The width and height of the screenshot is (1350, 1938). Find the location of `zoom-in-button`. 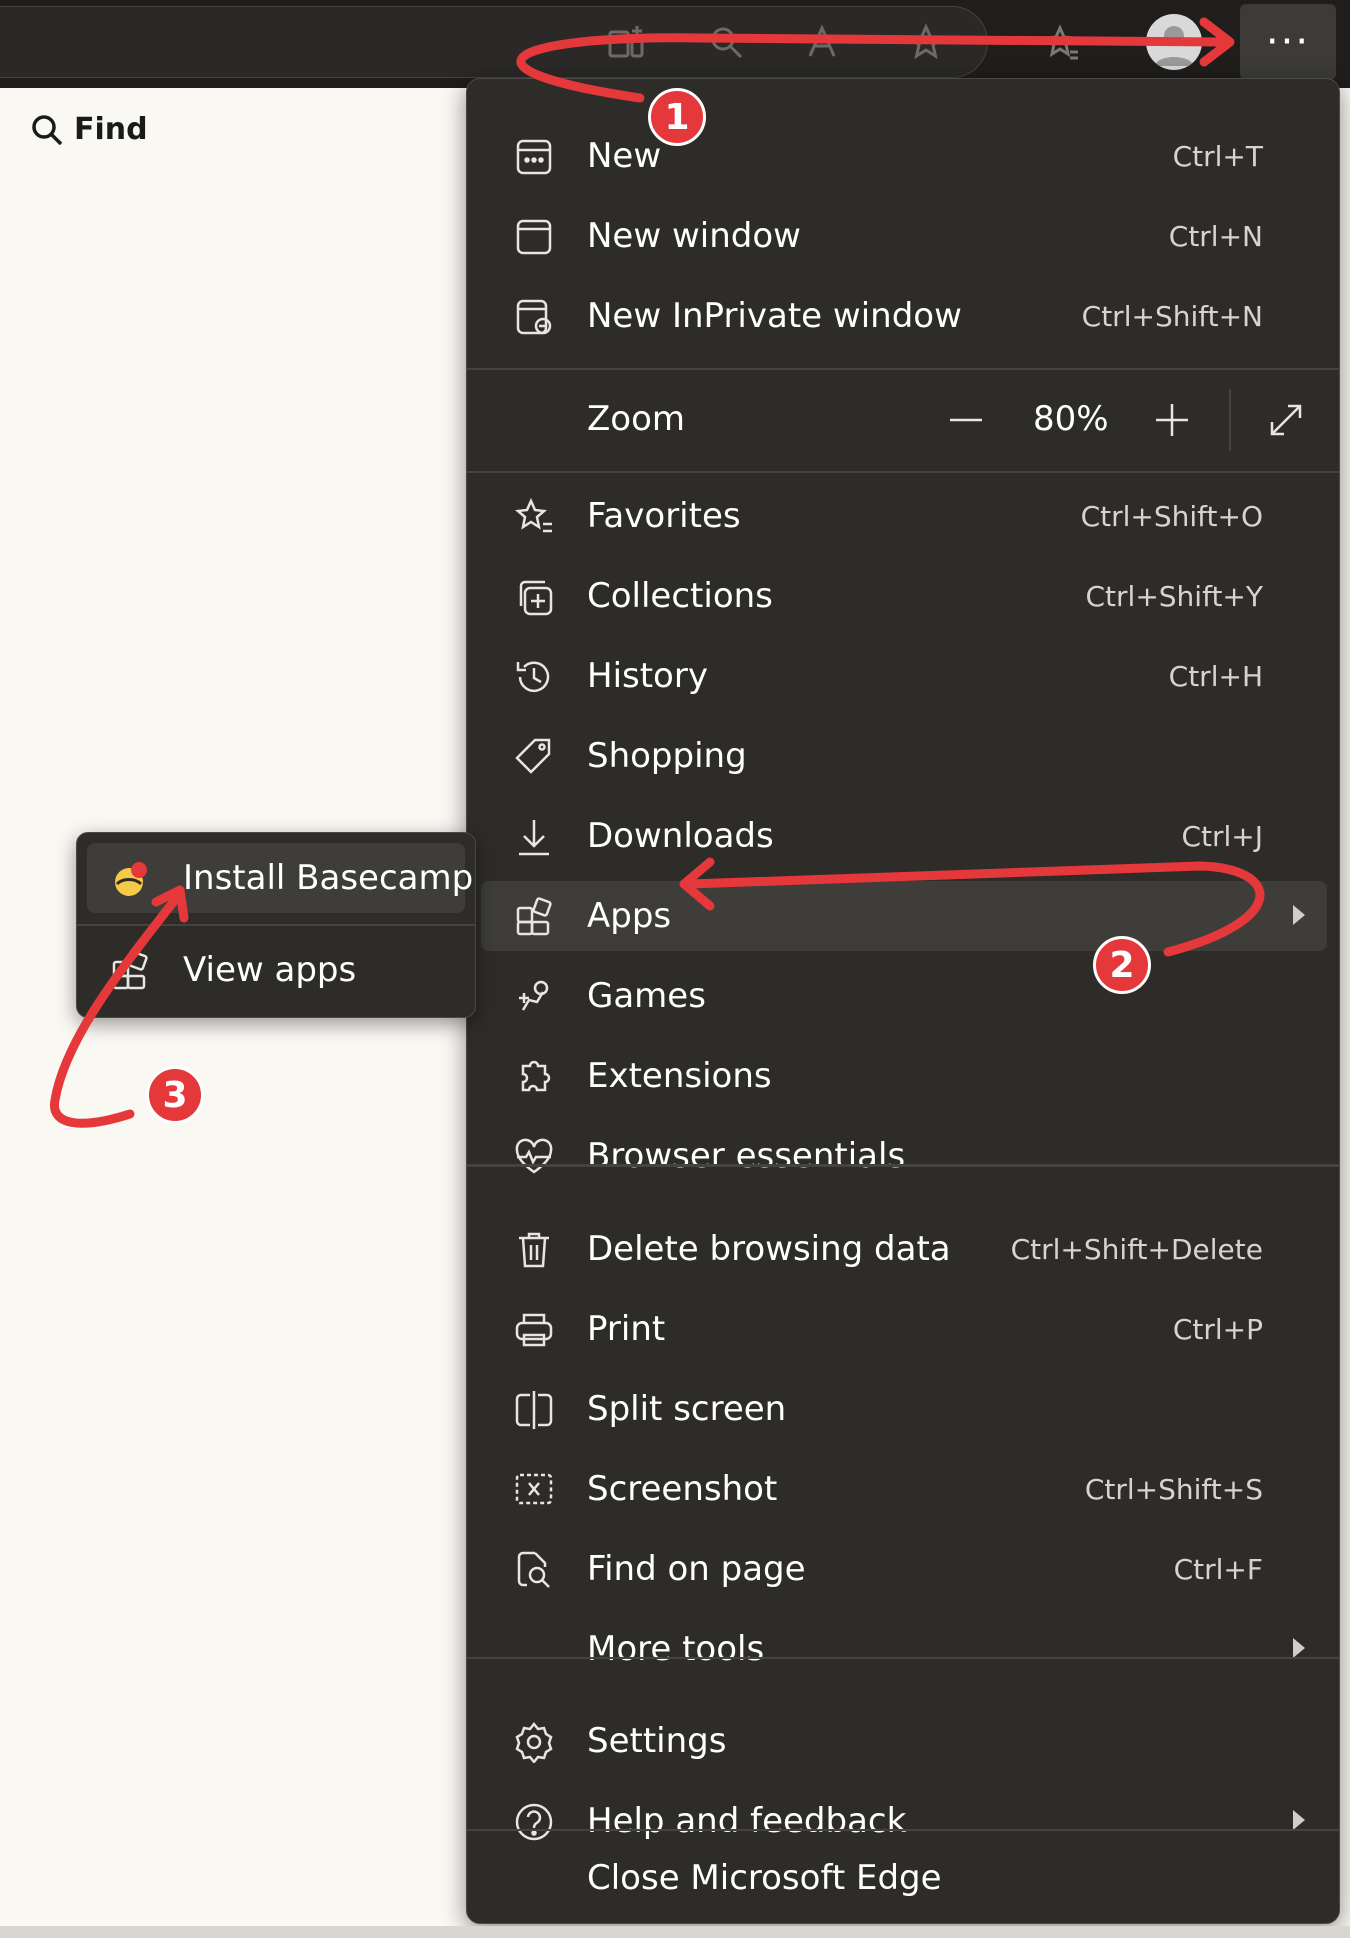

zoom-in-button is located at coordinates (1172, 420).